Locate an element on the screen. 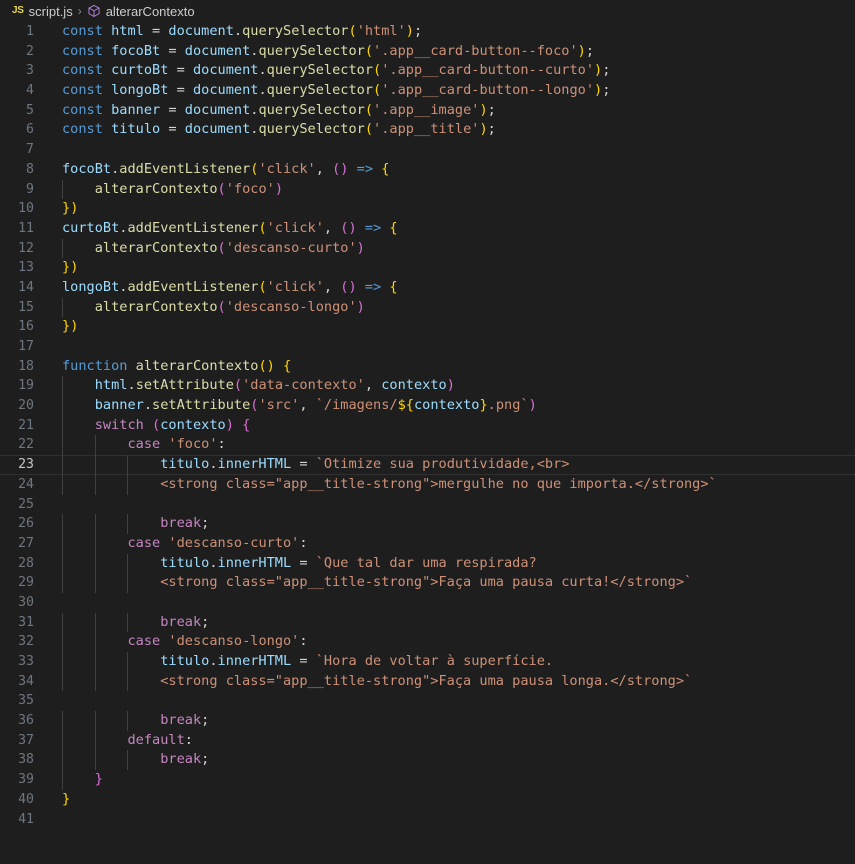  code-token: break is located at coordinates (181, 720).